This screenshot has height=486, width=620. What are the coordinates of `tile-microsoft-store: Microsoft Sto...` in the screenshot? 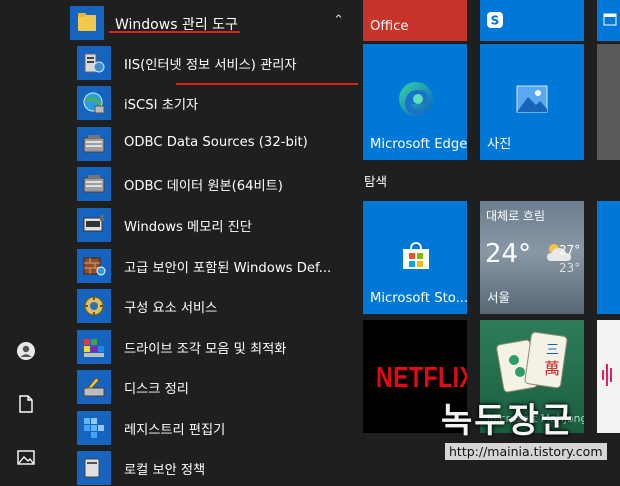 It's located at (415, 257).